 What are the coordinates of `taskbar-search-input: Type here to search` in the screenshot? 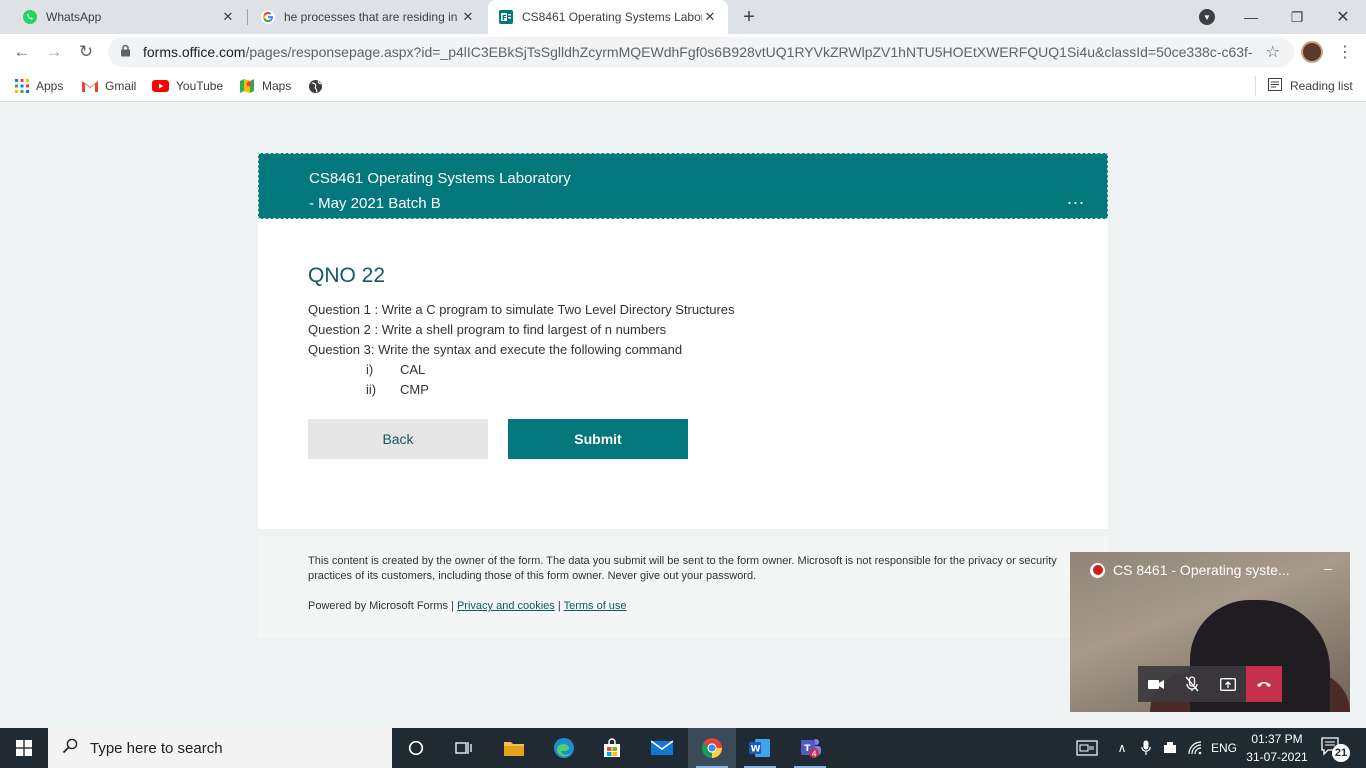 It's located at (220, 748).